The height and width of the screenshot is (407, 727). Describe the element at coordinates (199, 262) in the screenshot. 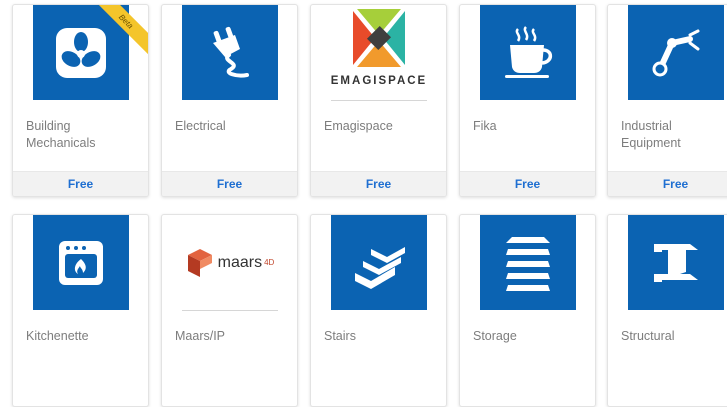

I see `maars-logo` at that location.